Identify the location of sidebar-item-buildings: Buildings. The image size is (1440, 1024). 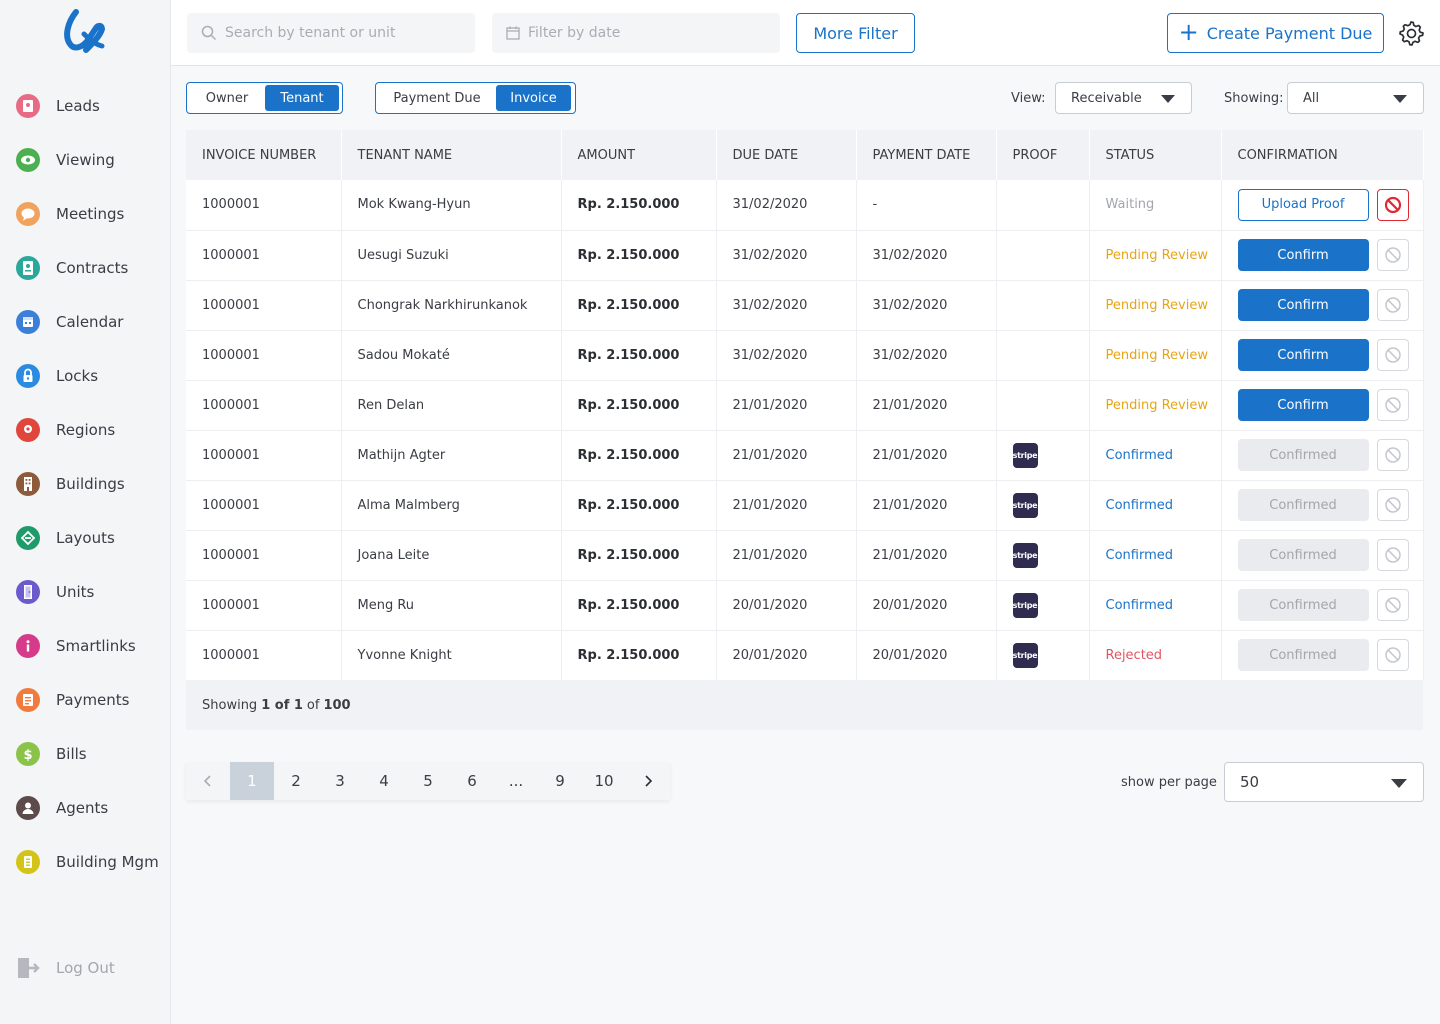
(85, 484).